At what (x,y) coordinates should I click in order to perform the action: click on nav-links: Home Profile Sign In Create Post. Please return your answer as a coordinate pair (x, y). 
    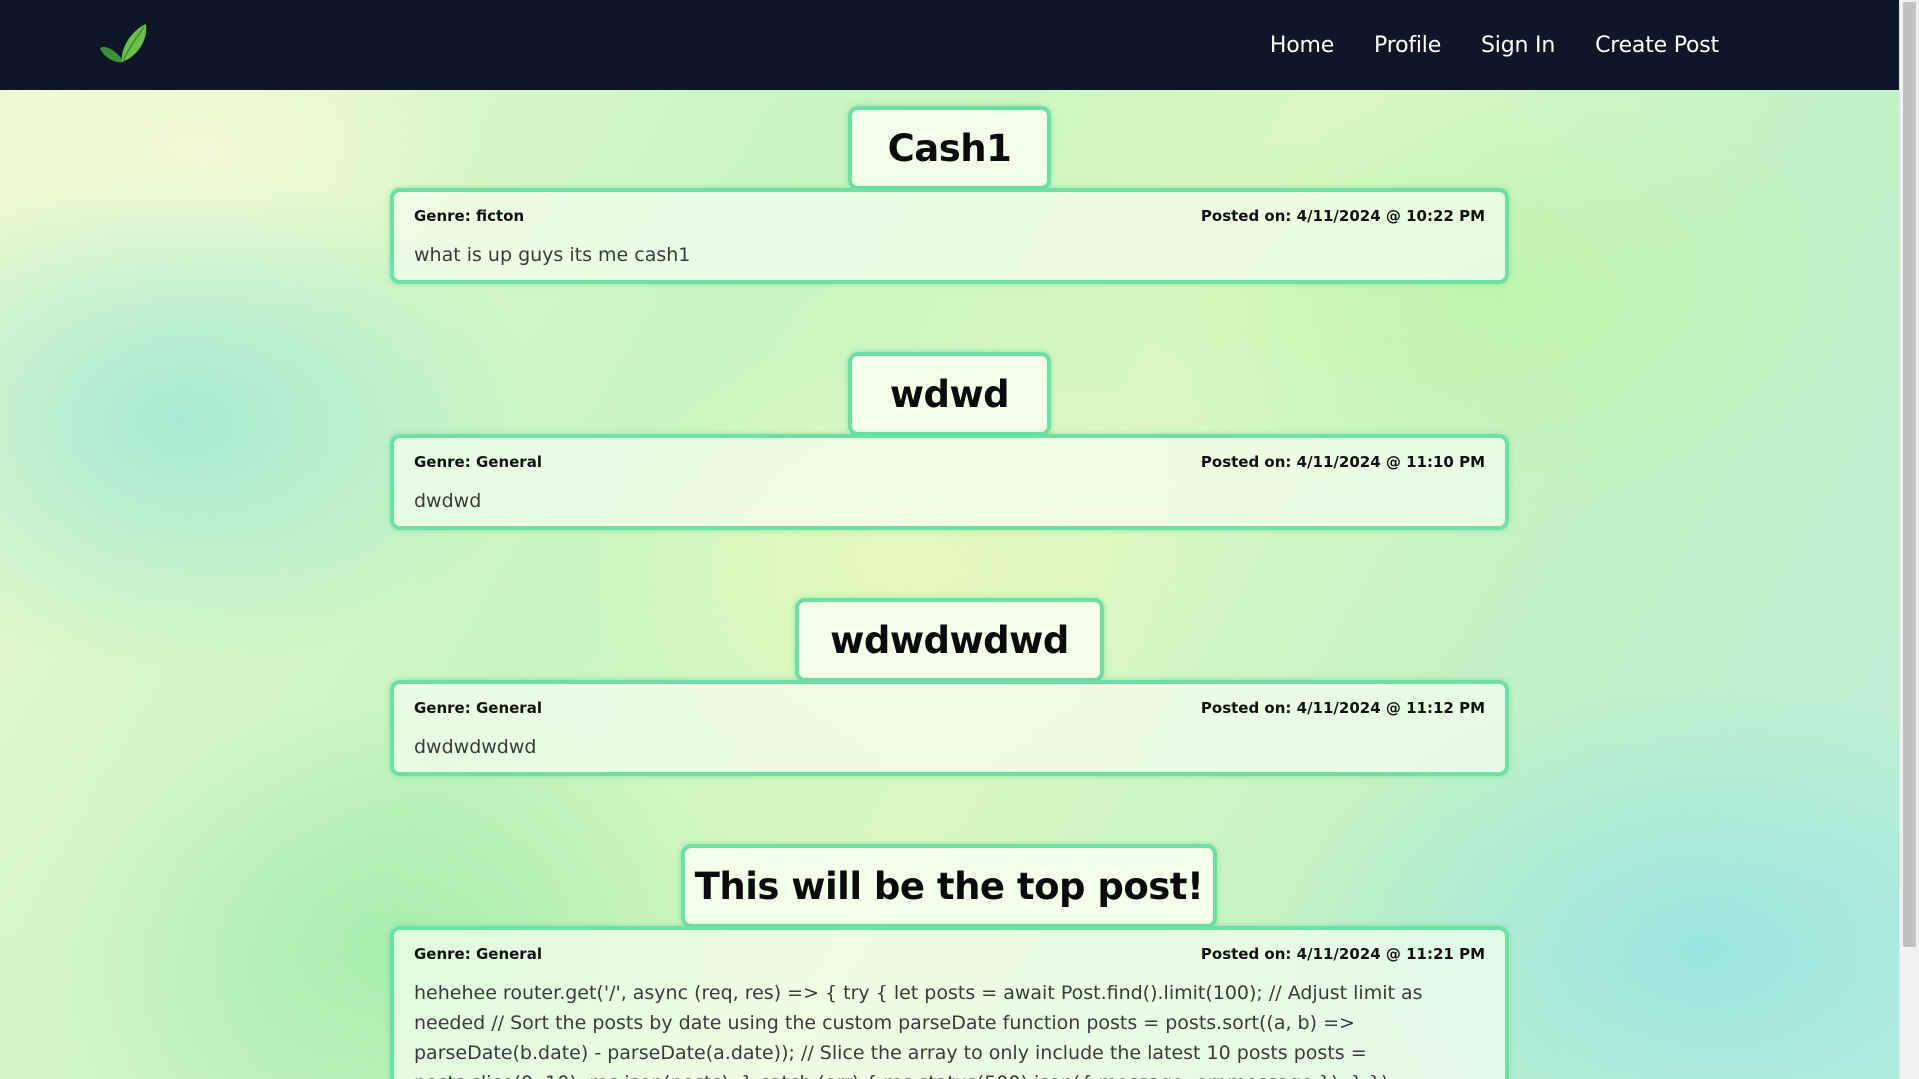
    Looking at the image, I should click on (1494, 45).